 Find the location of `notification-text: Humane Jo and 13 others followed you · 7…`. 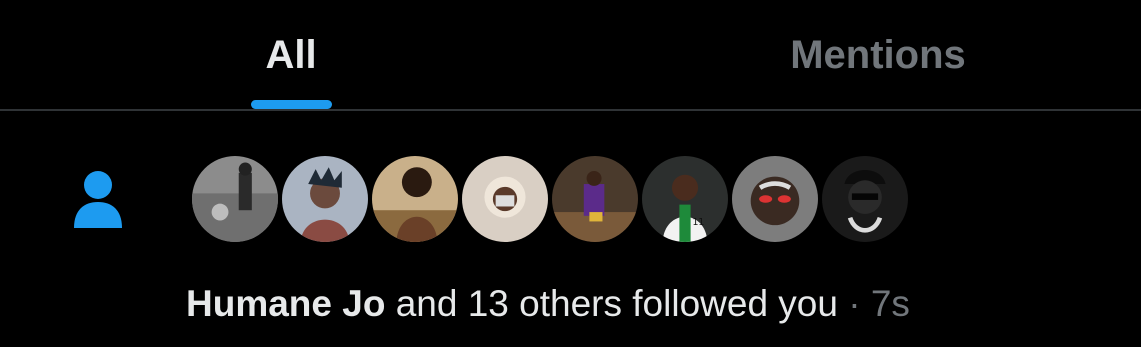

notification-text: Humane Jo and 13 others followed you · 7… is located at coordinates (548, 304).